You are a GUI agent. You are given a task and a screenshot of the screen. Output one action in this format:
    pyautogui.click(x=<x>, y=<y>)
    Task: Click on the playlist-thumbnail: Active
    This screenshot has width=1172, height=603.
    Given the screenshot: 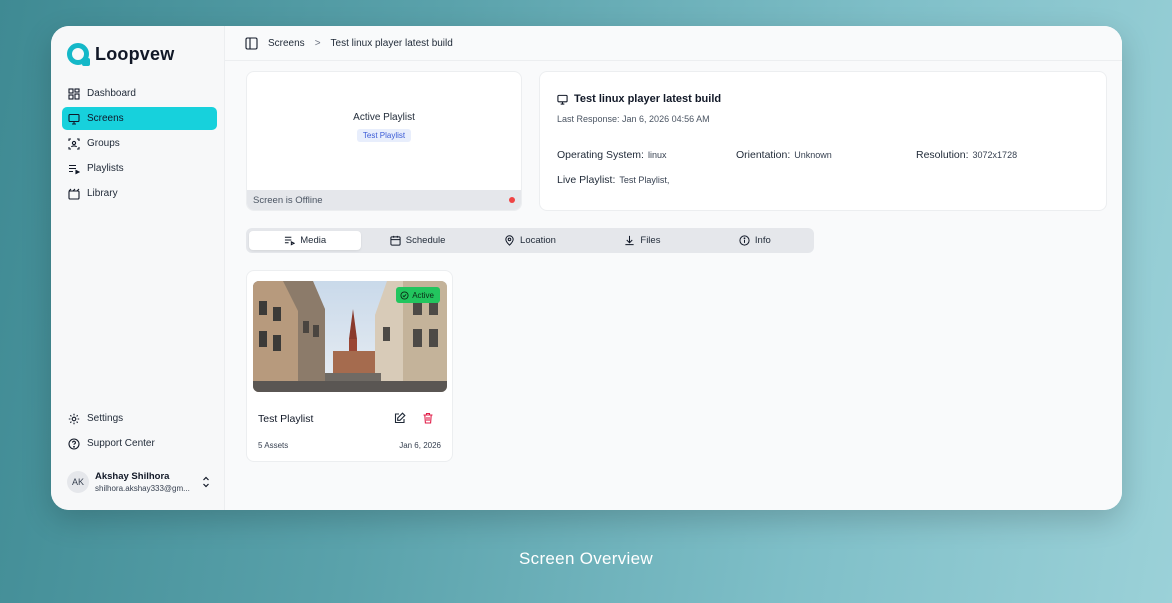 What is the action you would take?
    pyautogui.click(x=350, y=336)
    